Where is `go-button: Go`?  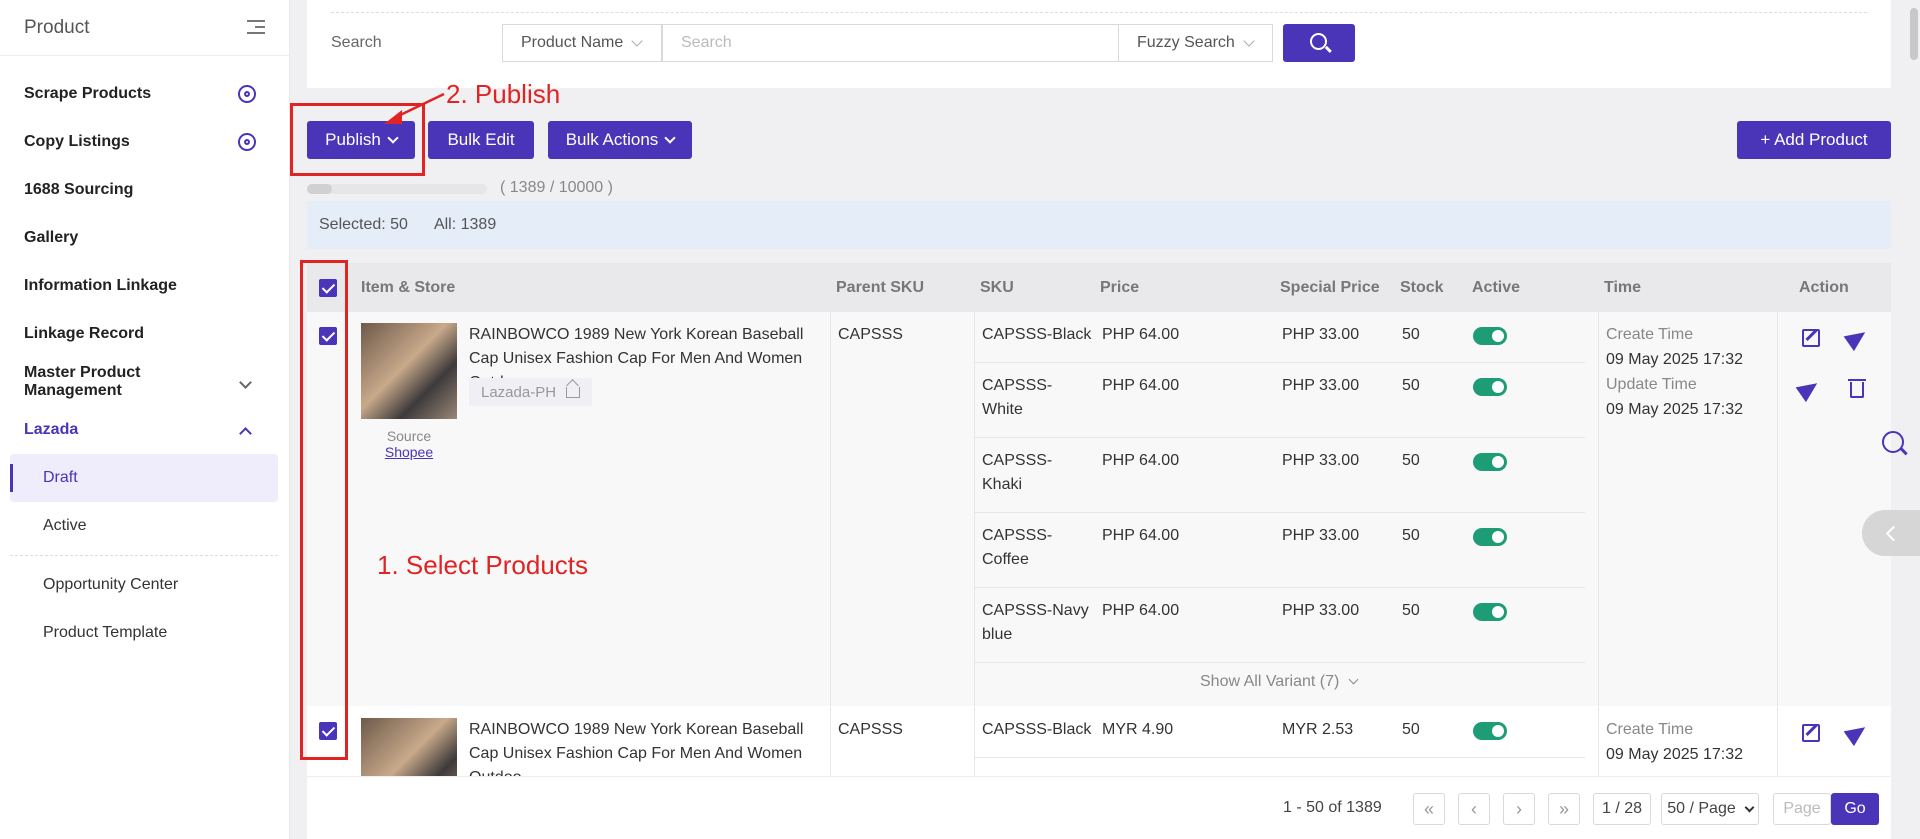 go-button: Go is located at coordinates (1855, 809).